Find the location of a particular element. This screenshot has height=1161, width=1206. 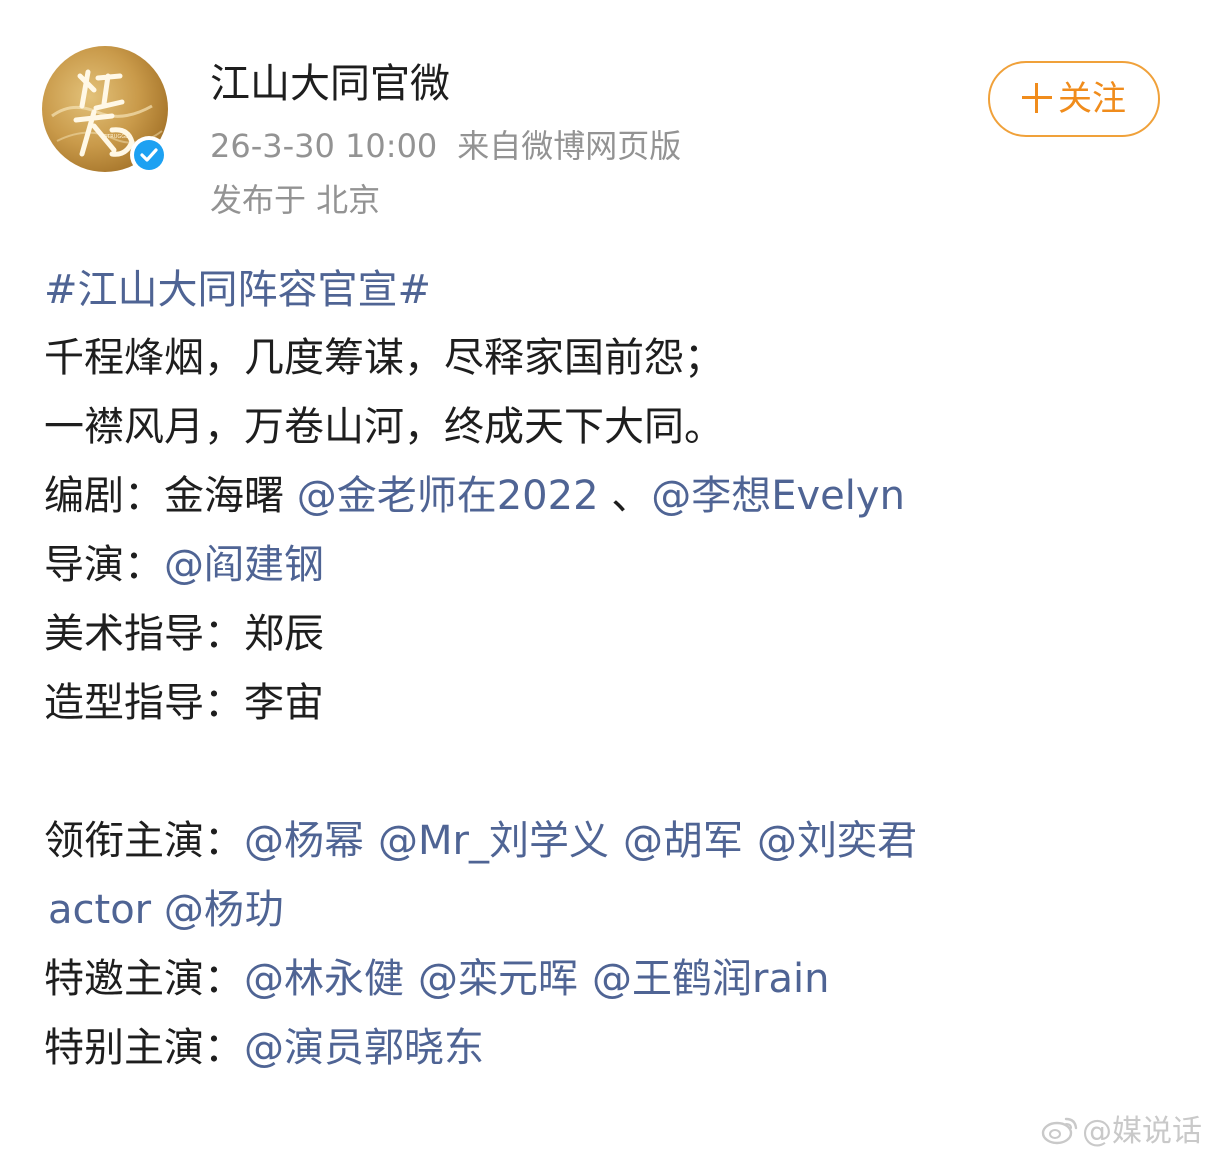

lead-mention-yang-le: actor @杨玏 is located at coordinates (166, 910).